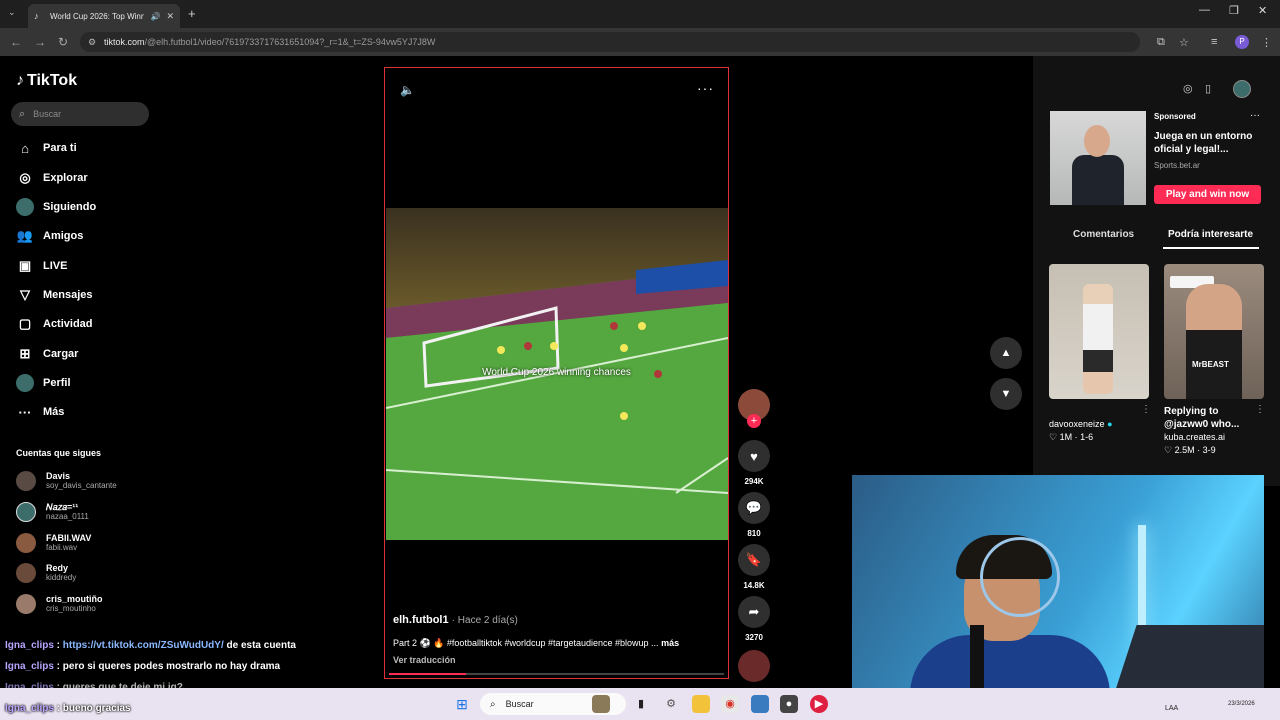  What do you see at coordinates (124, 42) in the screenshot?
I see `url-host: tiktok.com` at bounding box center [124, 42].